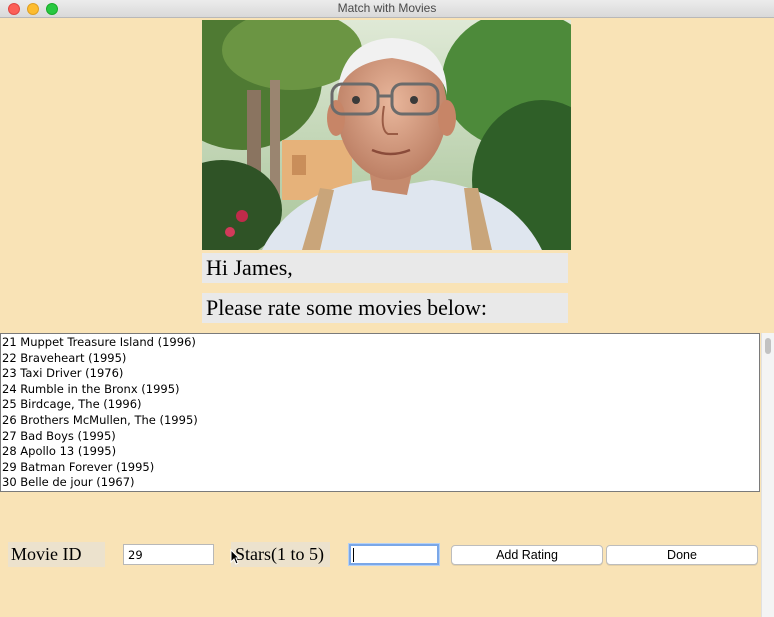  I want to click on mouse-pointer-icon, so click(235, 557).